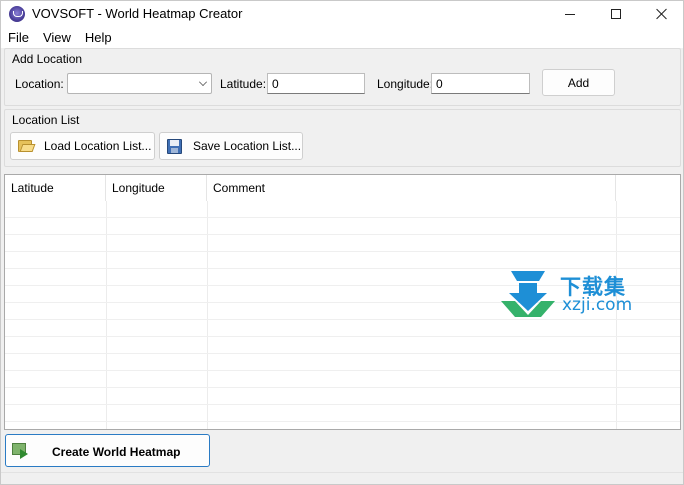 This screenshot has height=485, width=684. I want to click on longitude-label: Longitude:, so click(405, 84).